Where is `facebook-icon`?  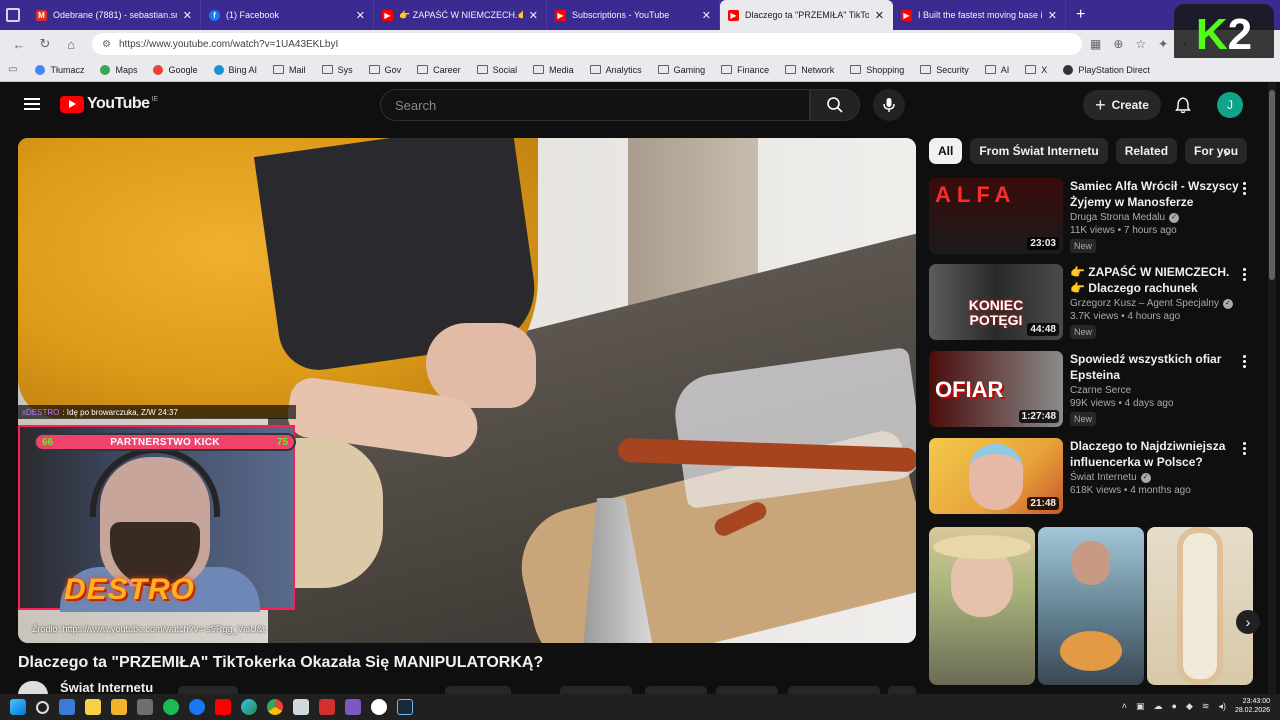
facebook-icon is located at coordinates (197, 707).